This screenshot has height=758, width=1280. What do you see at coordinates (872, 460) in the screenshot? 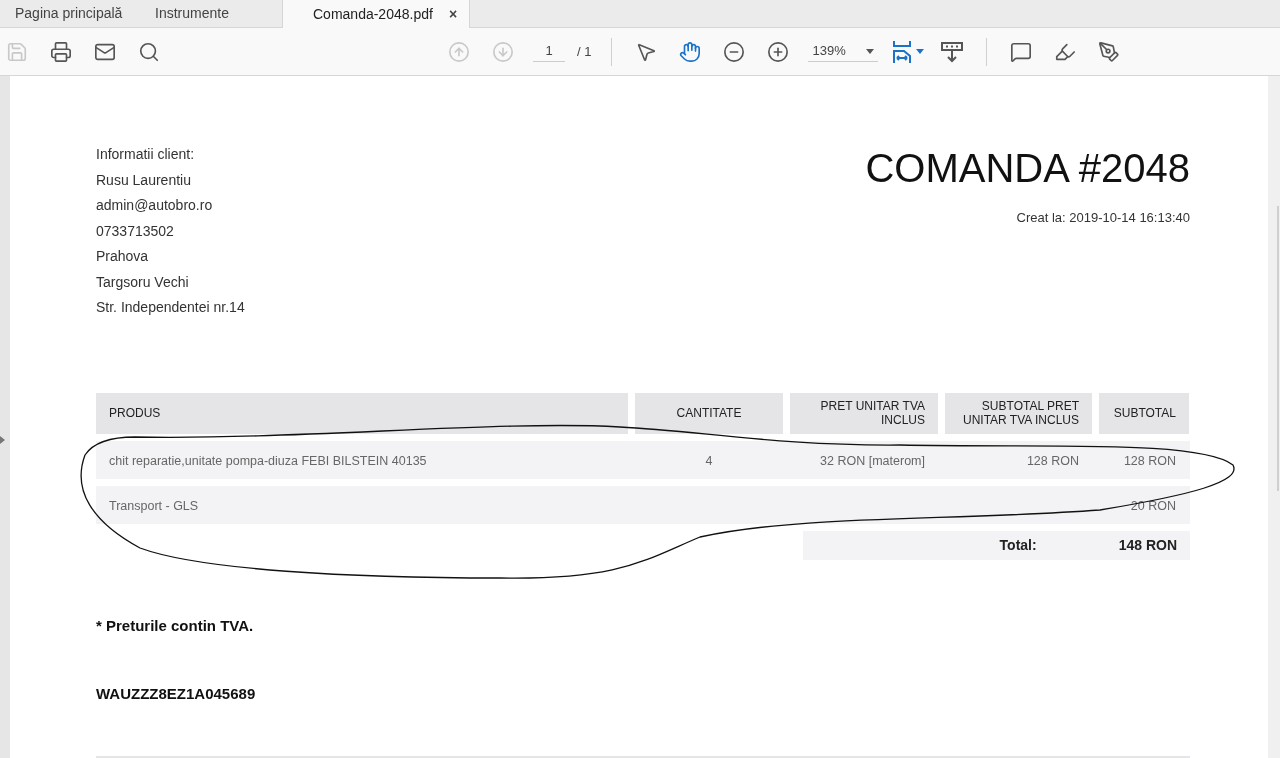
I see `table-cell: 32 RON [materom]` at bounding box center [872, 460].